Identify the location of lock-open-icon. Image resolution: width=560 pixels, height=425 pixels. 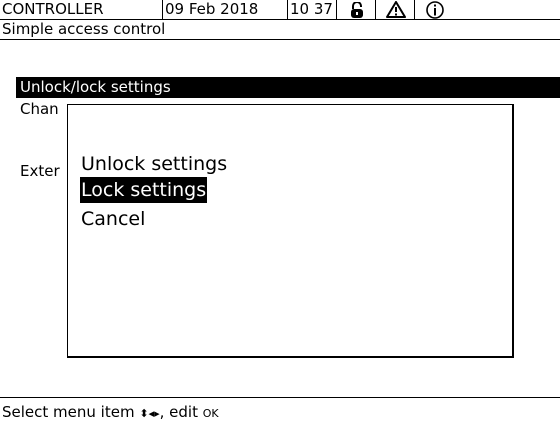
(356, 9).